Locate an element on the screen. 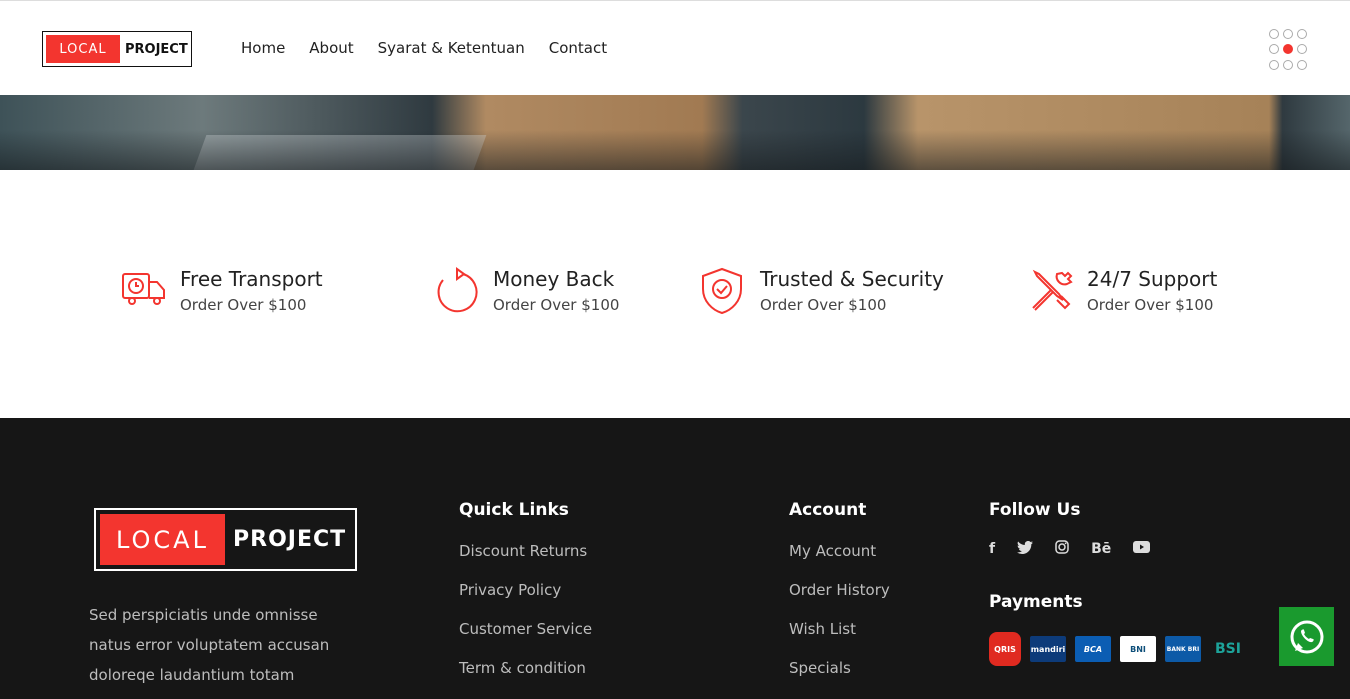 Image resolution: width=1350 pixels, height=699 pixels. link-terms: Term & condition is located at coordinates (525, 678).